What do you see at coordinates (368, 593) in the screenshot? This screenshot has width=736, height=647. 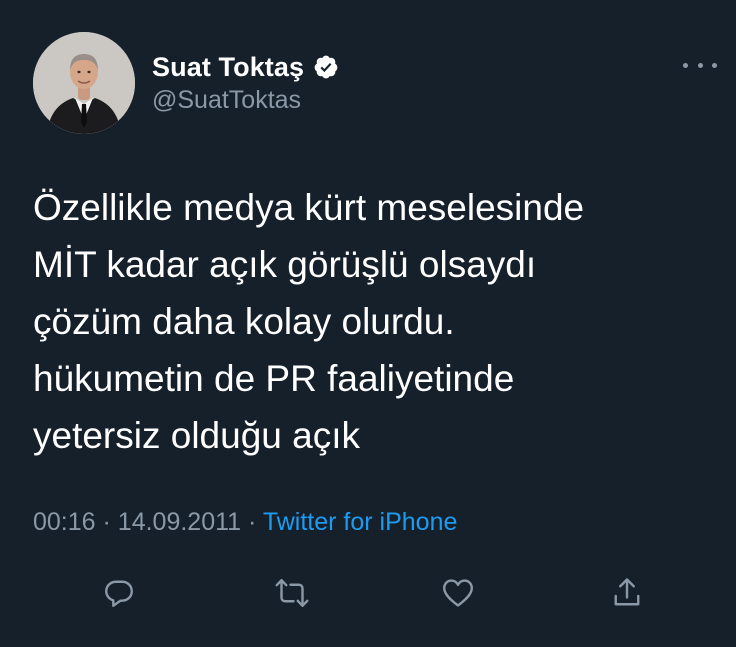 I see `tweet-actions` at bounding box center [368, 593].